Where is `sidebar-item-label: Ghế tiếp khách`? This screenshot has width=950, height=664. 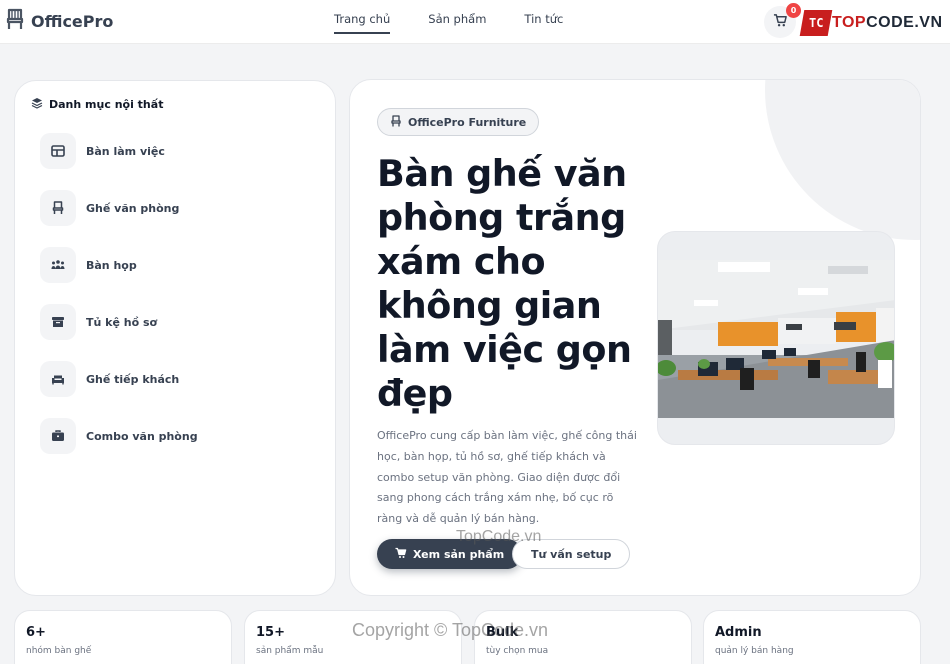 sidebar-item-label: Ghế tiếp khách is located at coordinates (133, 379).